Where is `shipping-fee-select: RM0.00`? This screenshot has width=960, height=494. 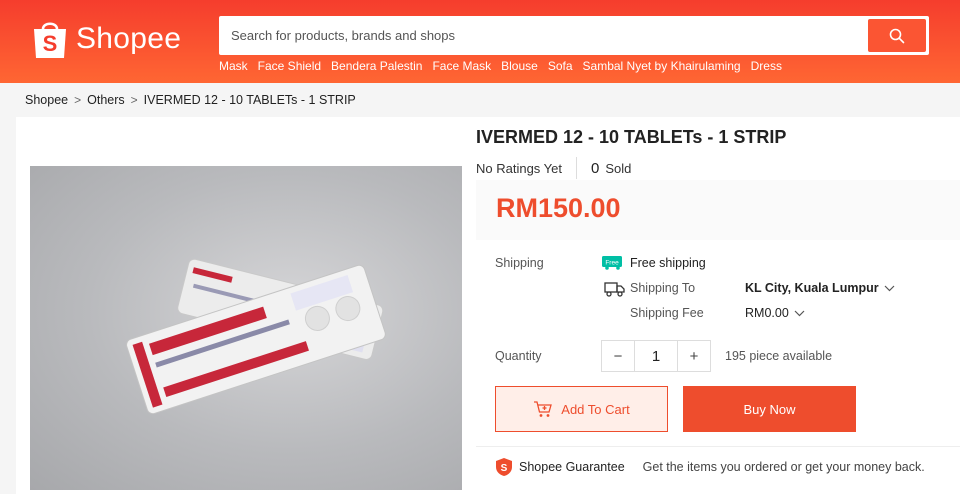
shipping-fee-select: RM0.00 is located at coordinates (775, 313).